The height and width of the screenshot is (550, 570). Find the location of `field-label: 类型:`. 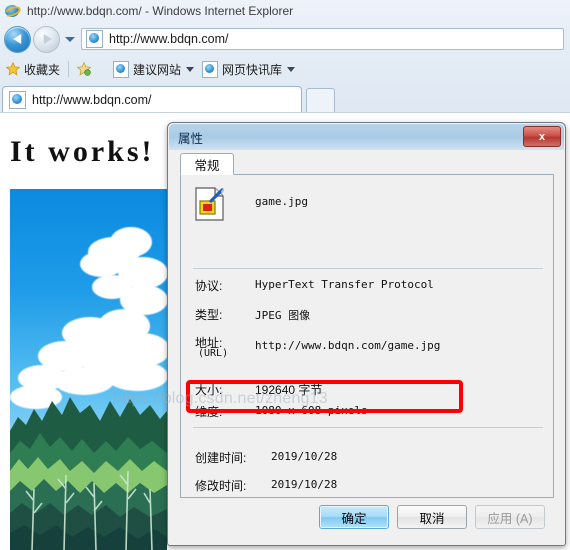

field-label: 类型: is located at coordinates (209, 315).